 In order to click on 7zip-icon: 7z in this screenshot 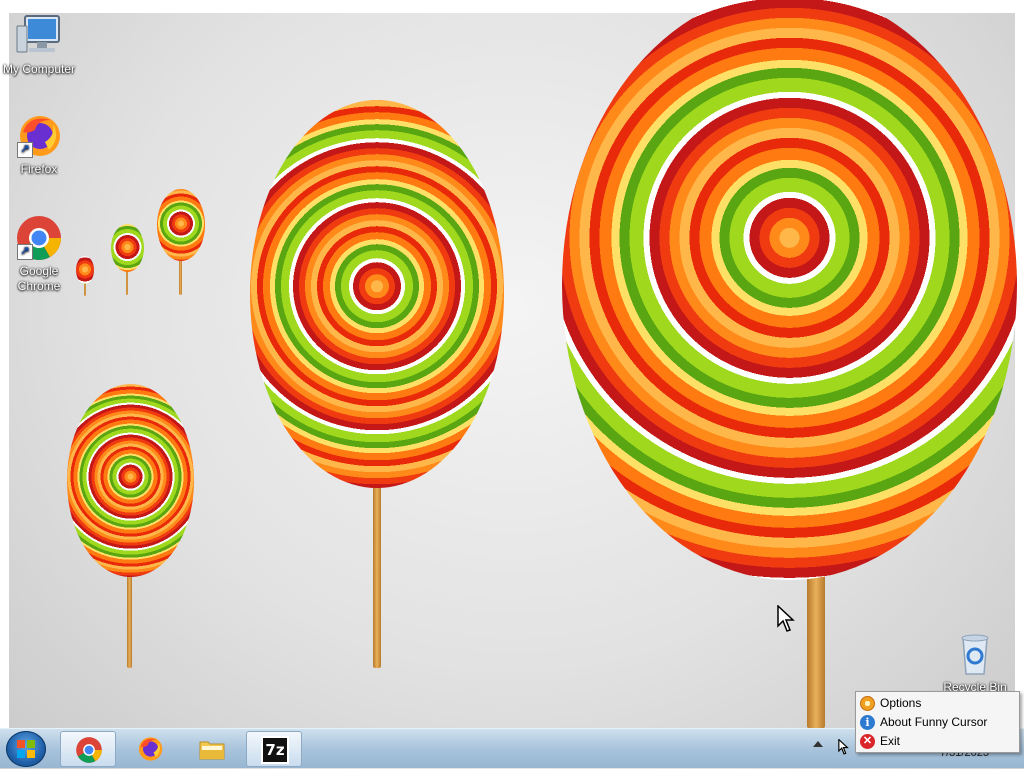, I will do `click(275, 750)`.